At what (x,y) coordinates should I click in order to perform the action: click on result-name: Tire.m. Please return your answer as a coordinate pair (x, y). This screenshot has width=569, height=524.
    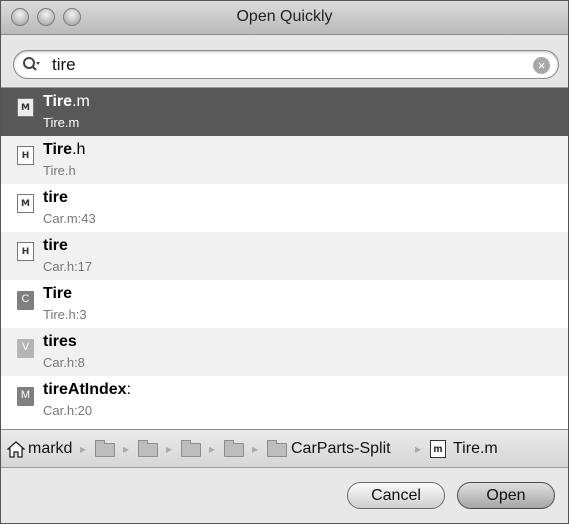
    Looking at the image, I should click on (66, 101).